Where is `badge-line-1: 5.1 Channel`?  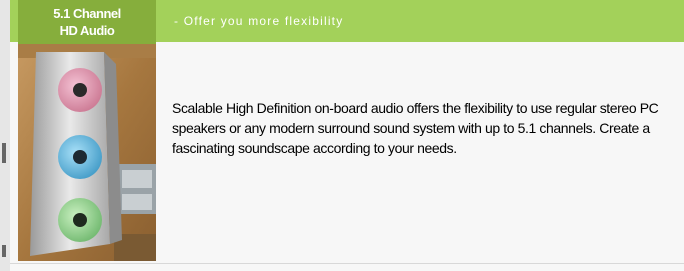
badge-line-1: 5.1 Channel is located at coordinates (87, 13).